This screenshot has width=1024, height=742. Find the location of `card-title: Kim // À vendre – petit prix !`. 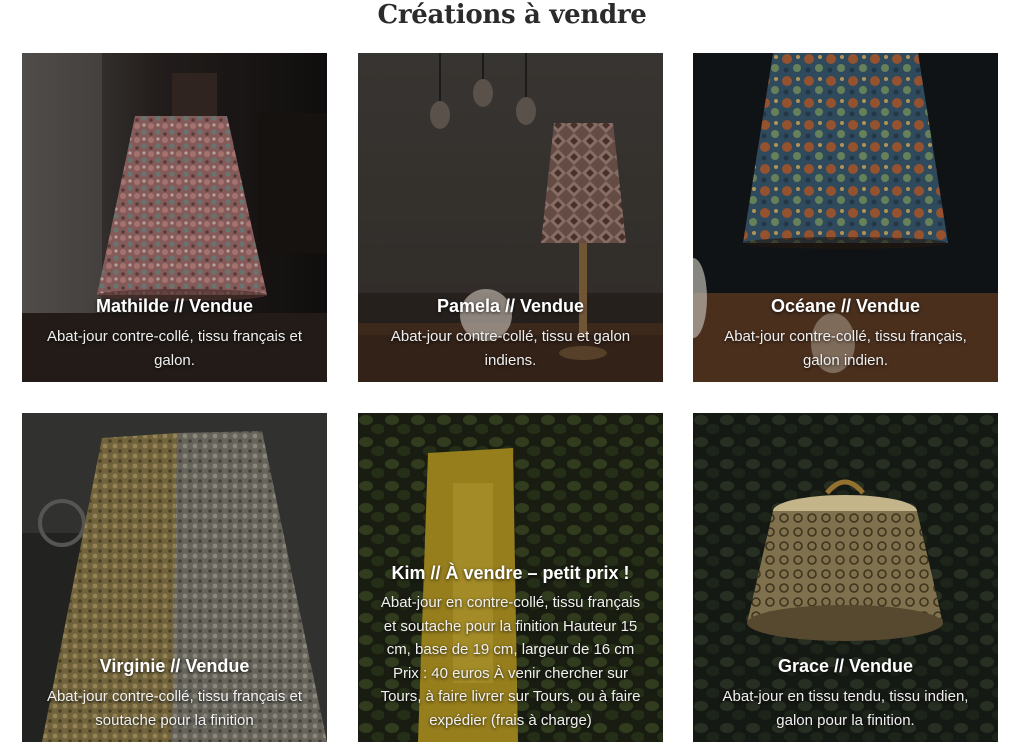

card-title: Kim // À vendre – petit prix ! is located at coordinates (510, 573).